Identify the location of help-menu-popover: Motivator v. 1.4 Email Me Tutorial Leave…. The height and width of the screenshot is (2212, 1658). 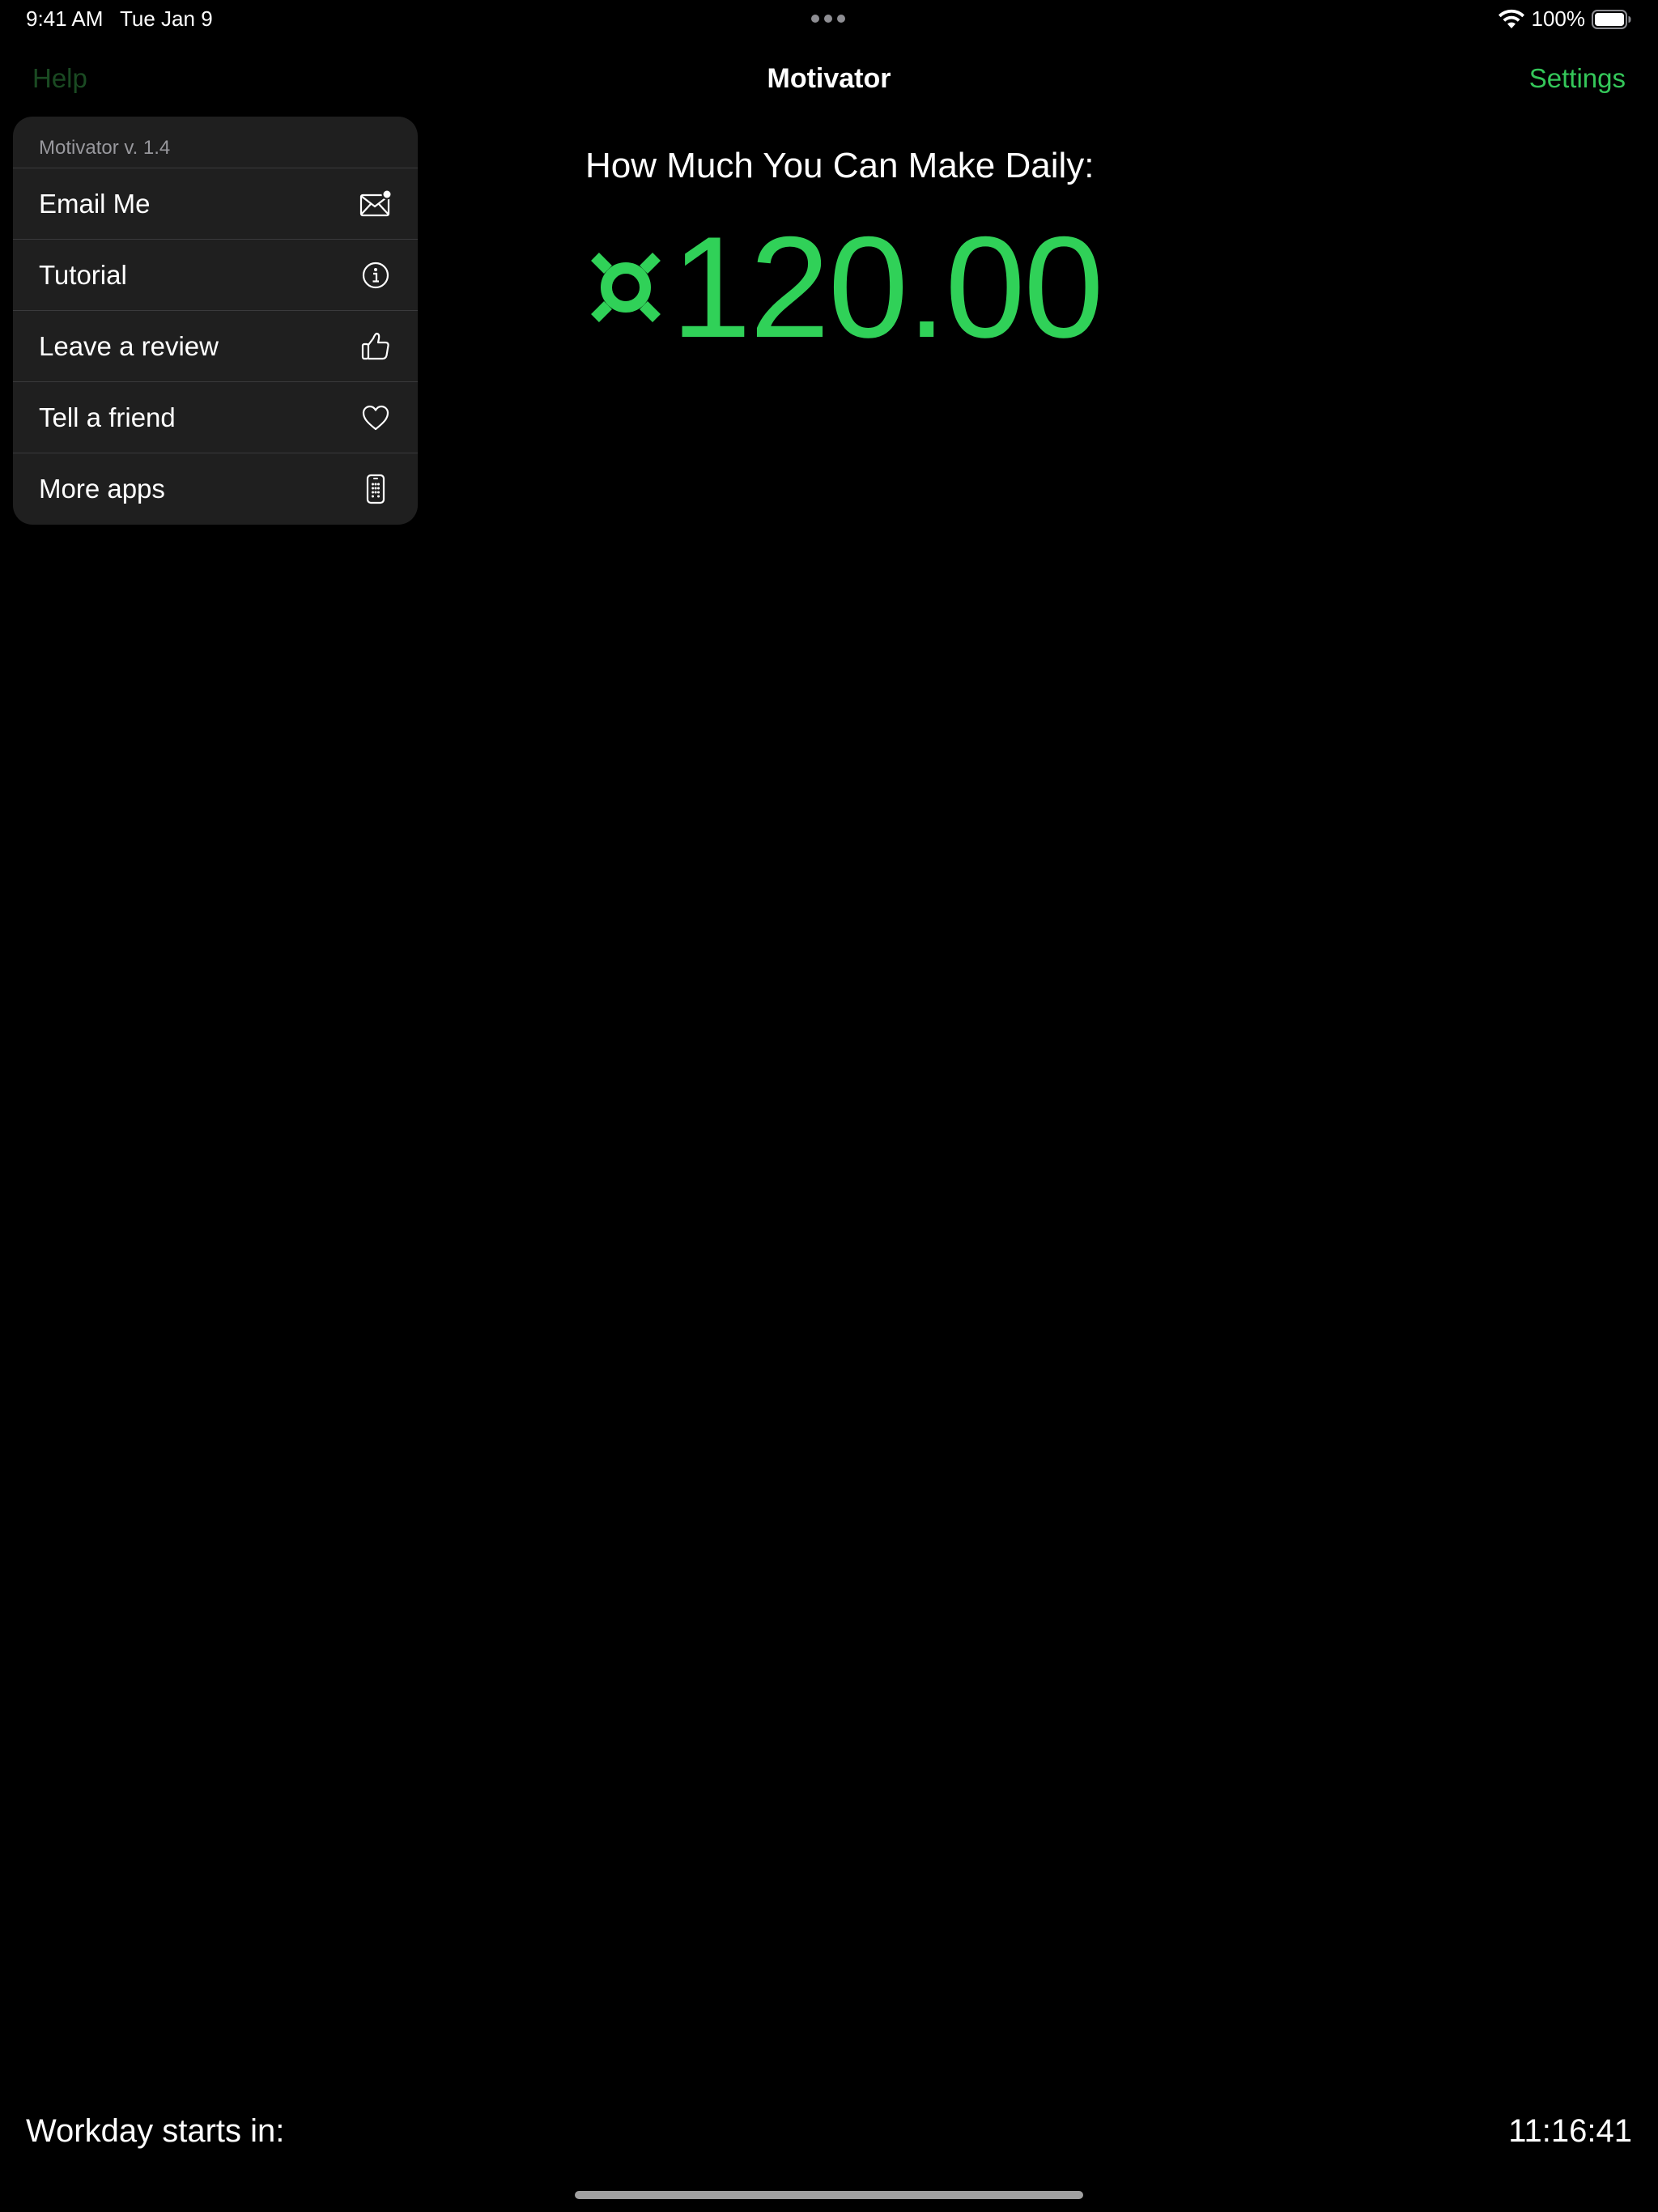
(215, 321).